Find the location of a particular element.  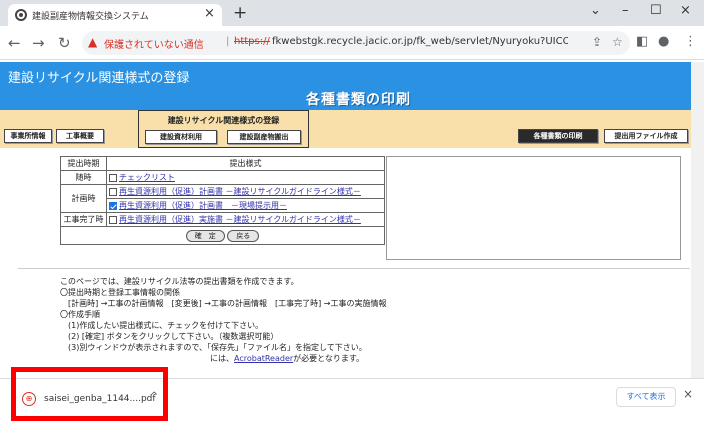

office-info-button: 事業所情報 is located at coordinates (28, 136).